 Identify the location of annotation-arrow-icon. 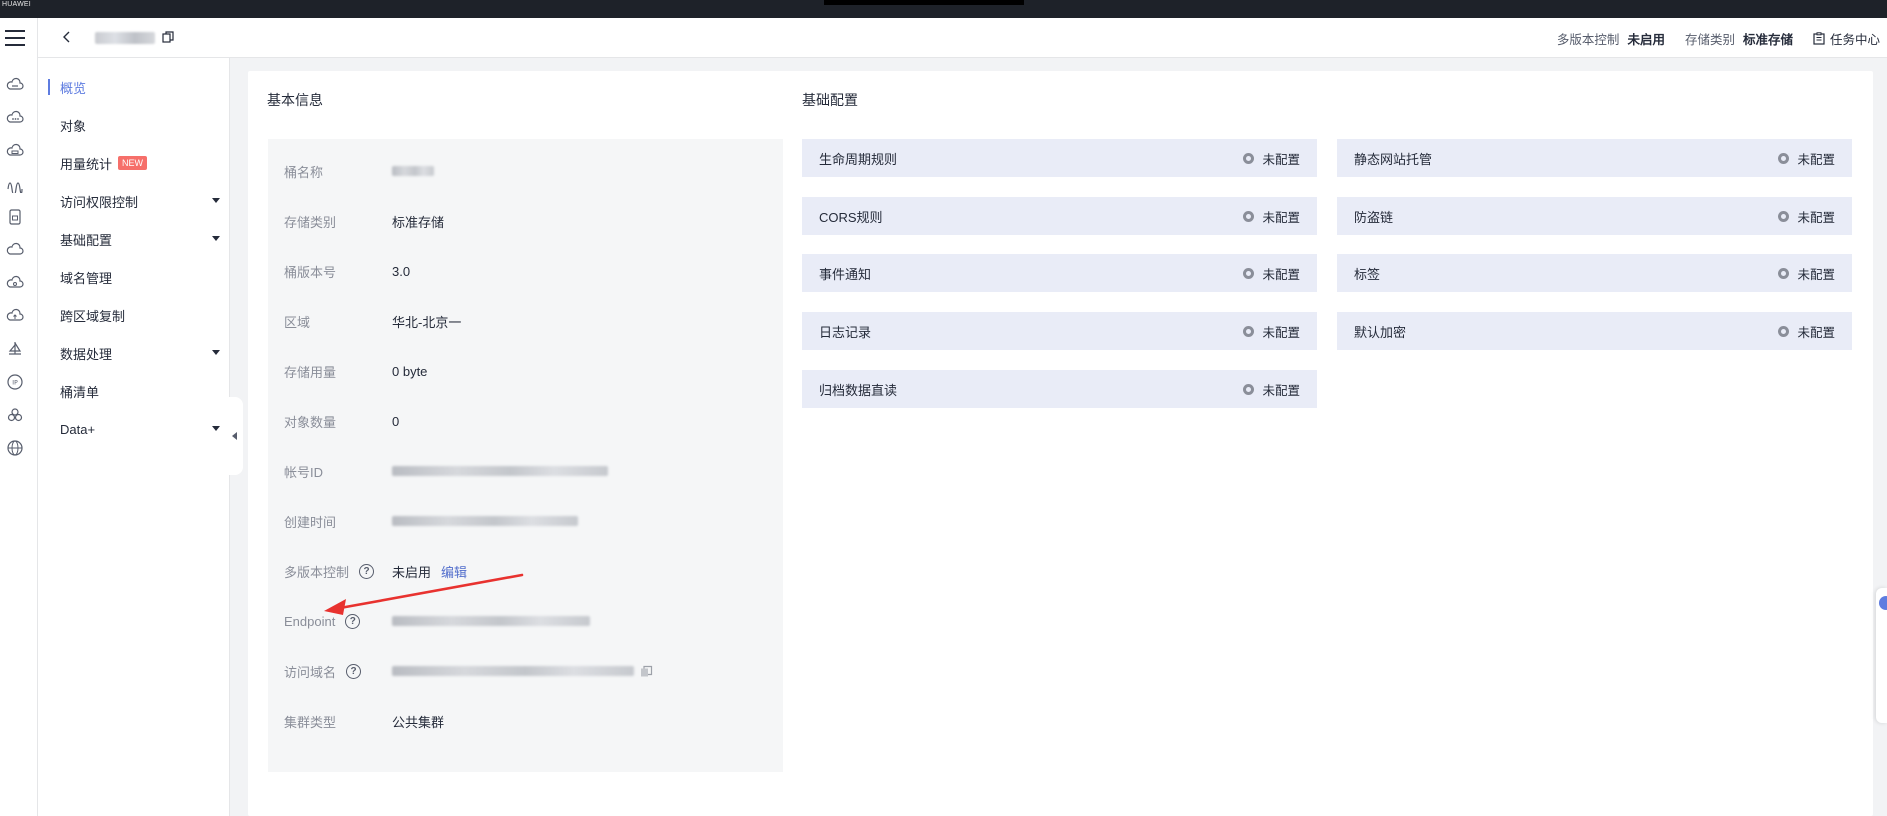
(424, 594).